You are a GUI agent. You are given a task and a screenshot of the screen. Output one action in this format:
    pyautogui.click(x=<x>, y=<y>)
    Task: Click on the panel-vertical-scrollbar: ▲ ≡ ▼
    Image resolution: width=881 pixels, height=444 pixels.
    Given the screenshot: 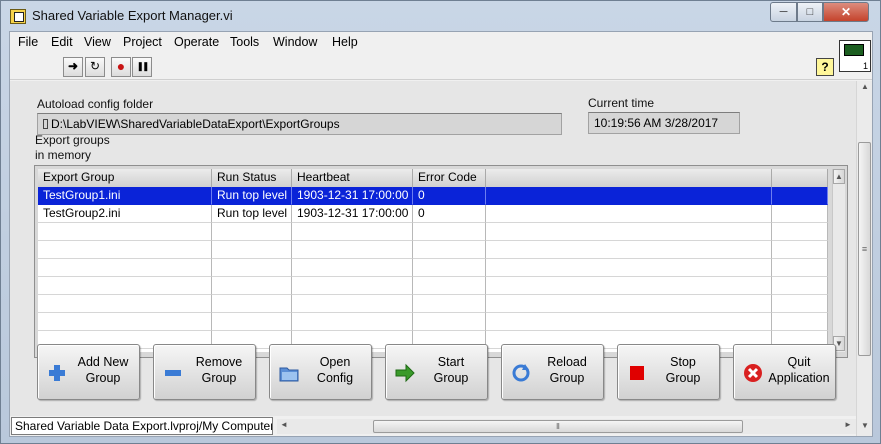 What is the action you would take?
    pyautogui.click(x=864, y=258)
    